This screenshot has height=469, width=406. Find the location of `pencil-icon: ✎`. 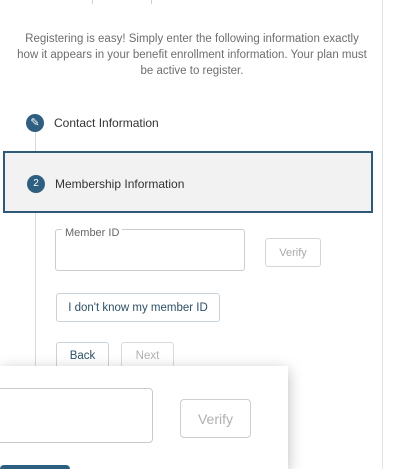

pencil-icon: ✎ is located at coordinates (35, 123).